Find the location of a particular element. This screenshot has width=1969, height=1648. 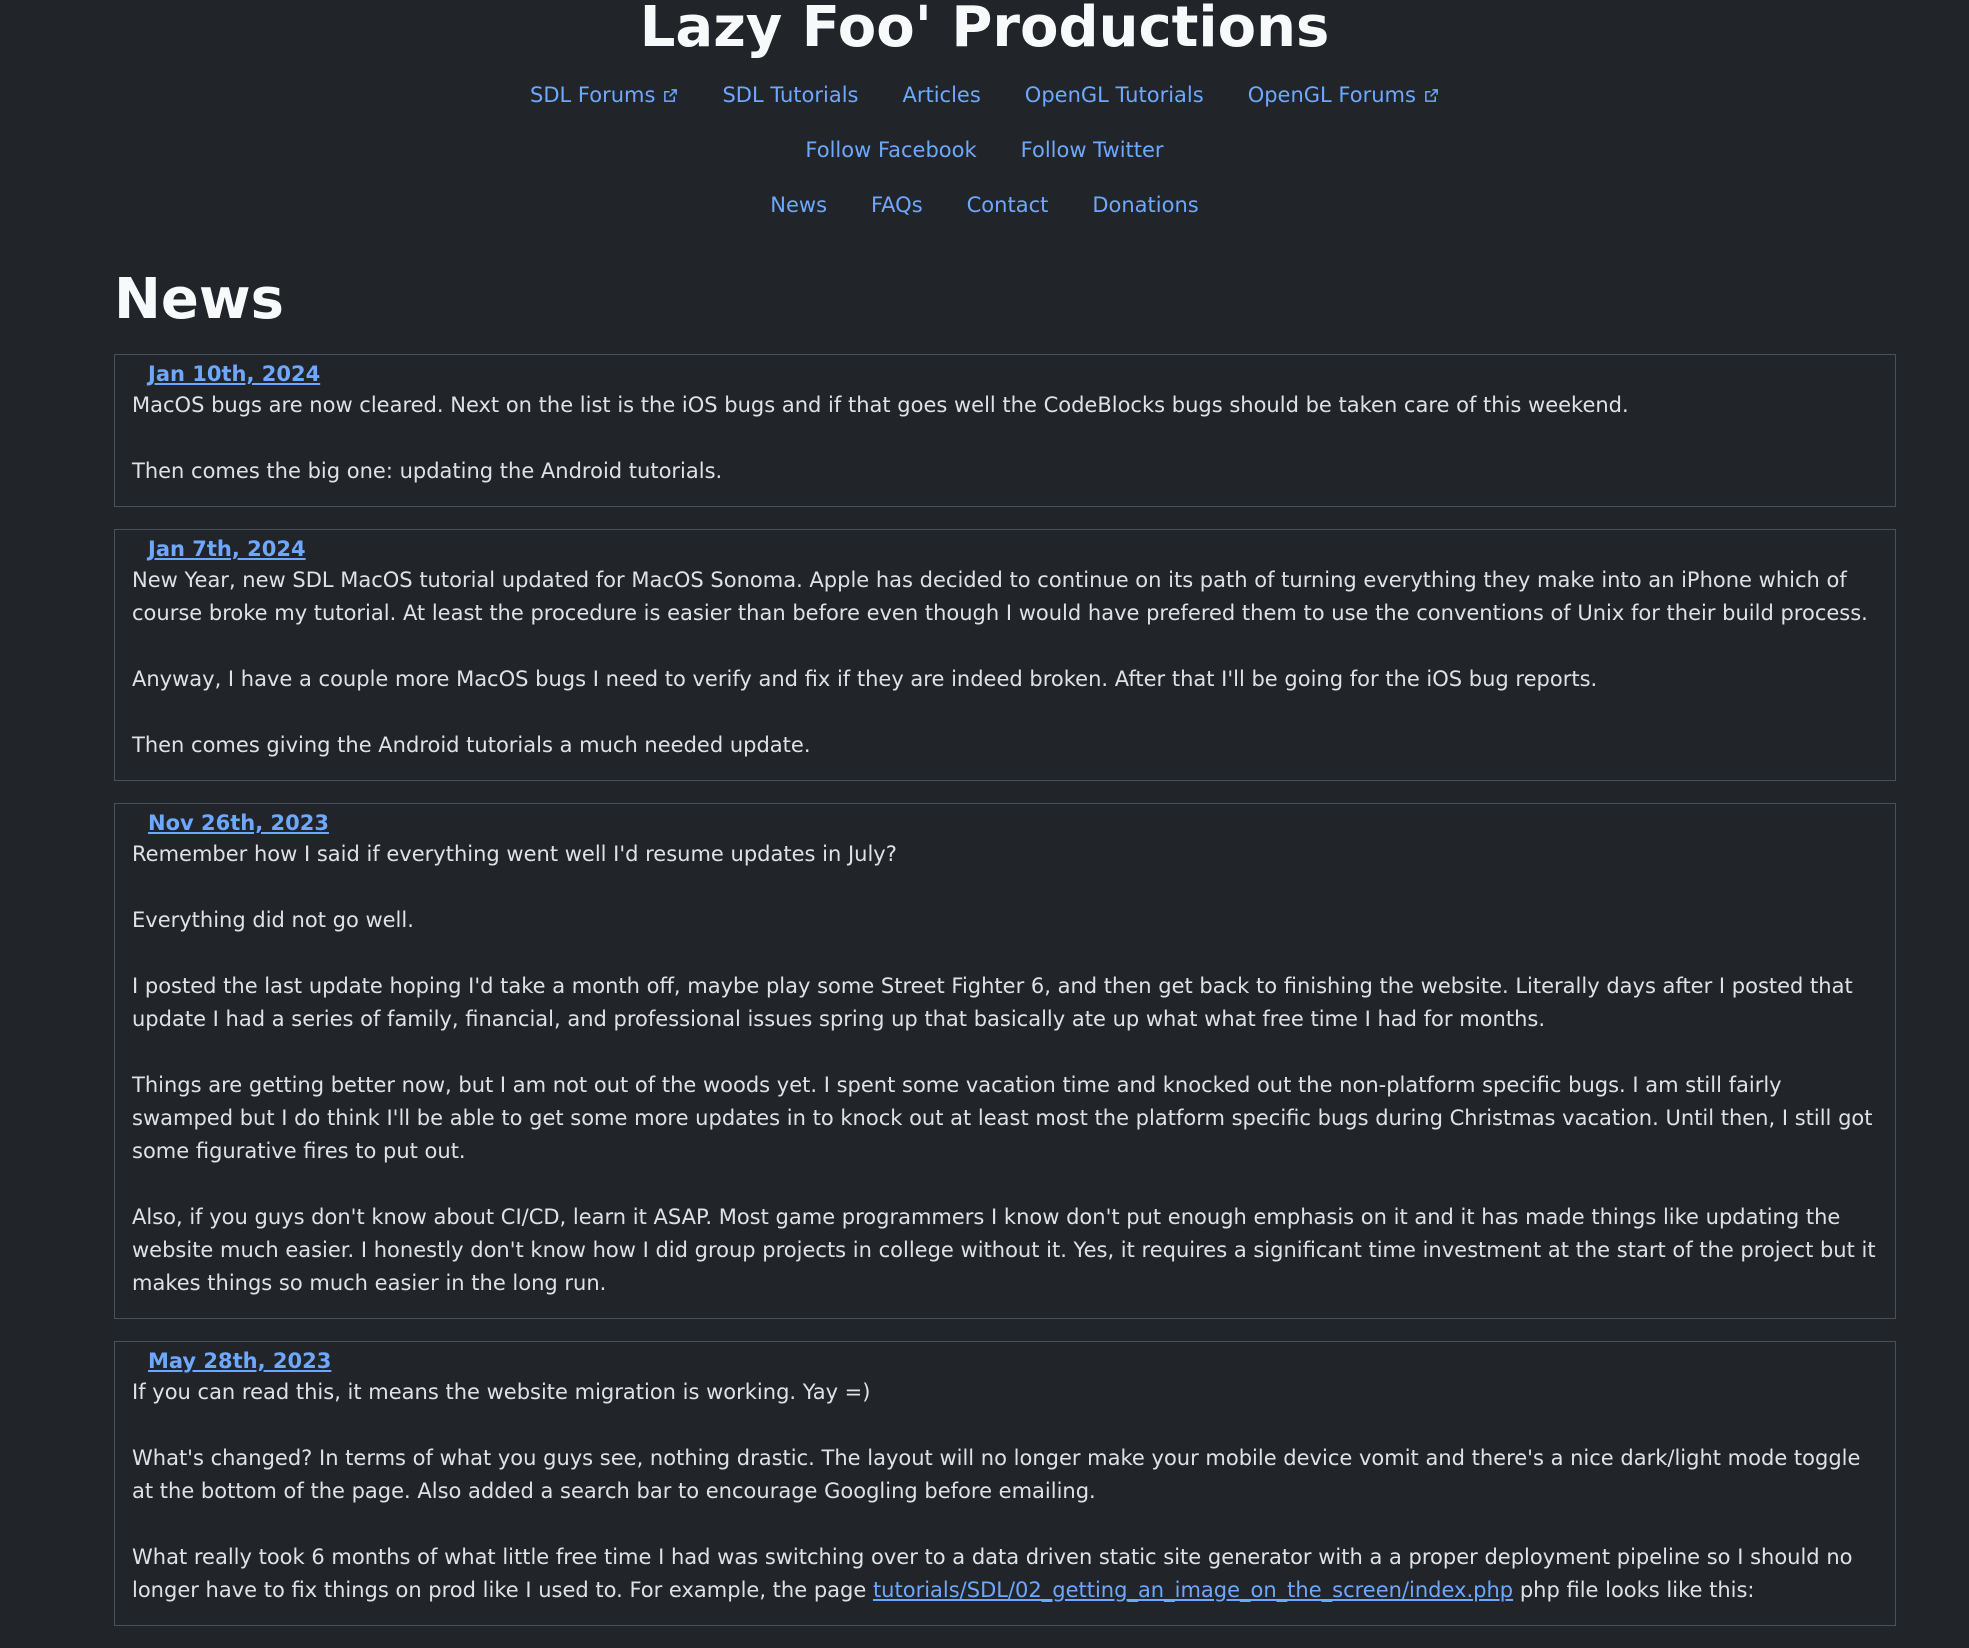

nav-link-sdl-forums: SDL Forums is located at coordinates (604, 95).